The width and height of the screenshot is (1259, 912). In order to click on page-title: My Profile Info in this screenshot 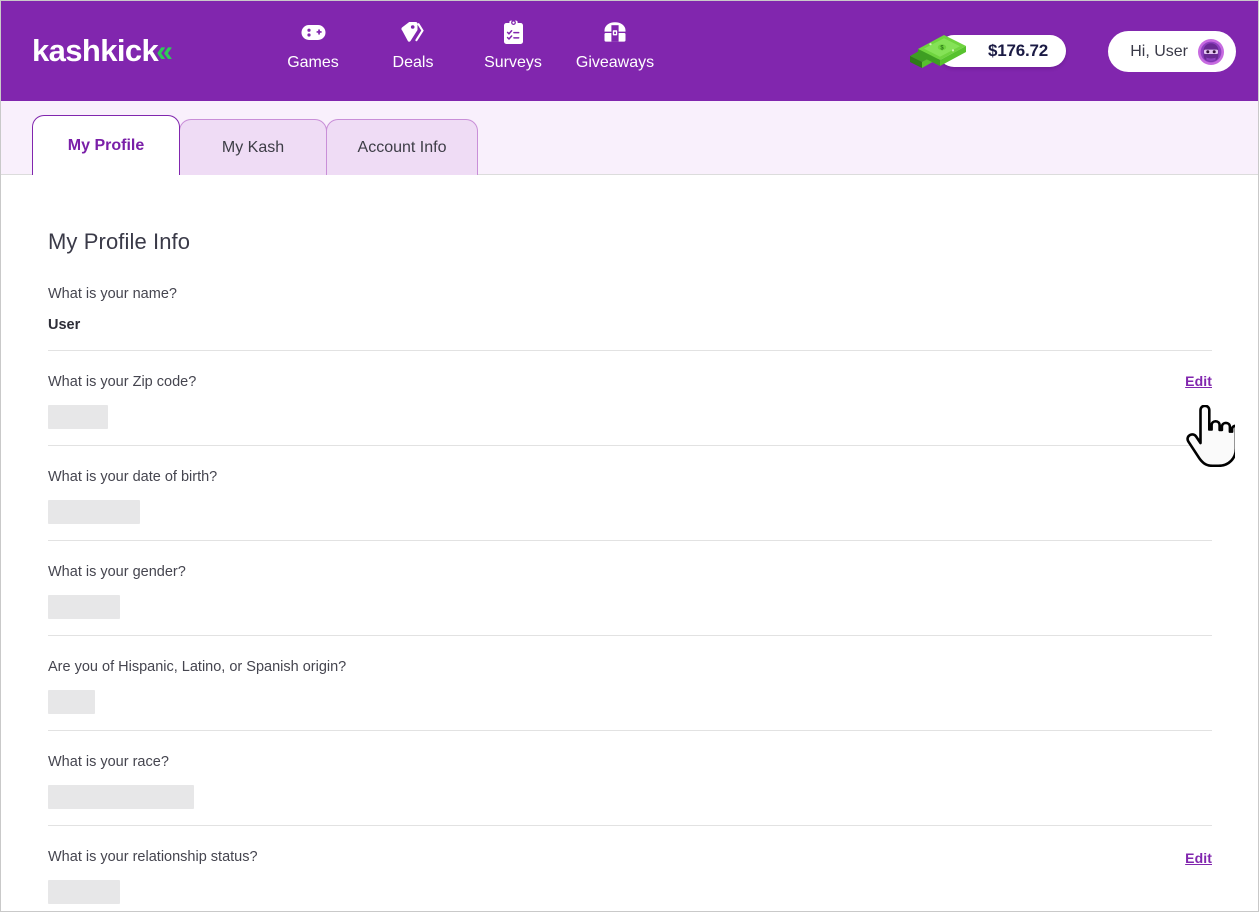, I will do `click(119, 241)`.